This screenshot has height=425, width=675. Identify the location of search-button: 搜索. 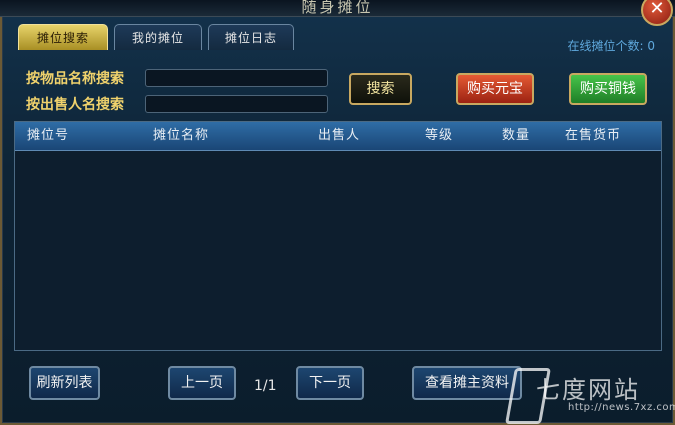
(380, 89).